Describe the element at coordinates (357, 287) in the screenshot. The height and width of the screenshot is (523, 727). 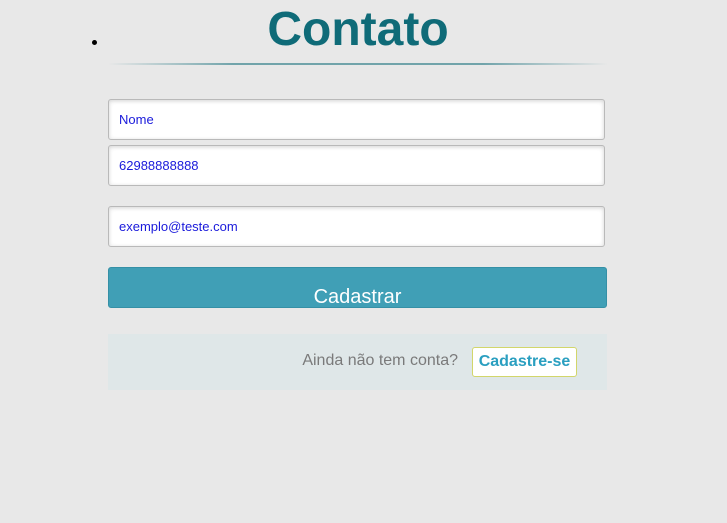
I see `register-button: Cadastrar` at that location.